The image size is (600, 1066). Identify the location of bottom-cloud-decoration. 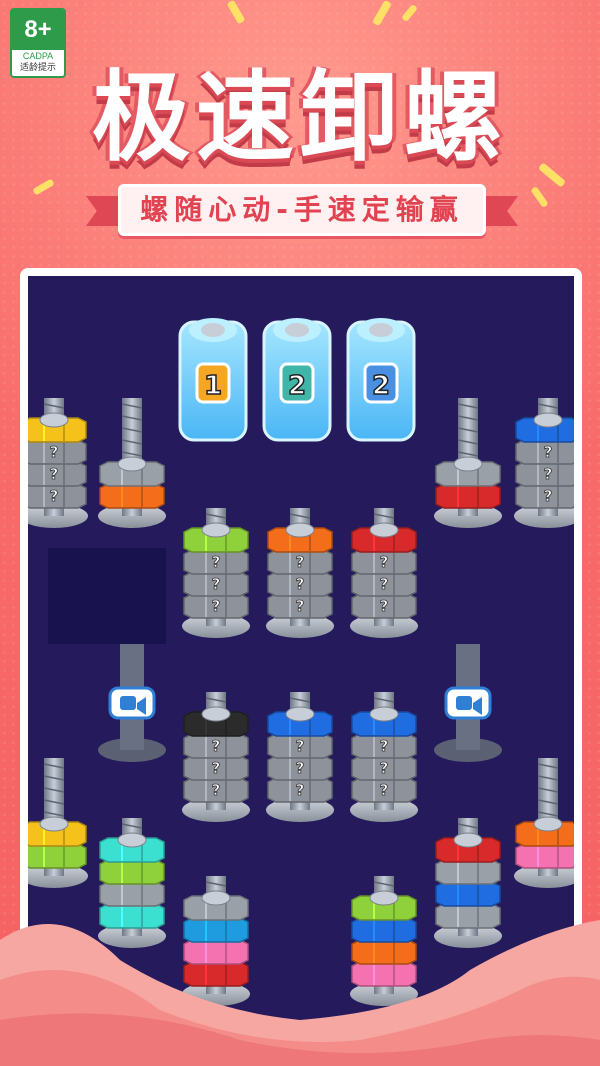
(300, 993).